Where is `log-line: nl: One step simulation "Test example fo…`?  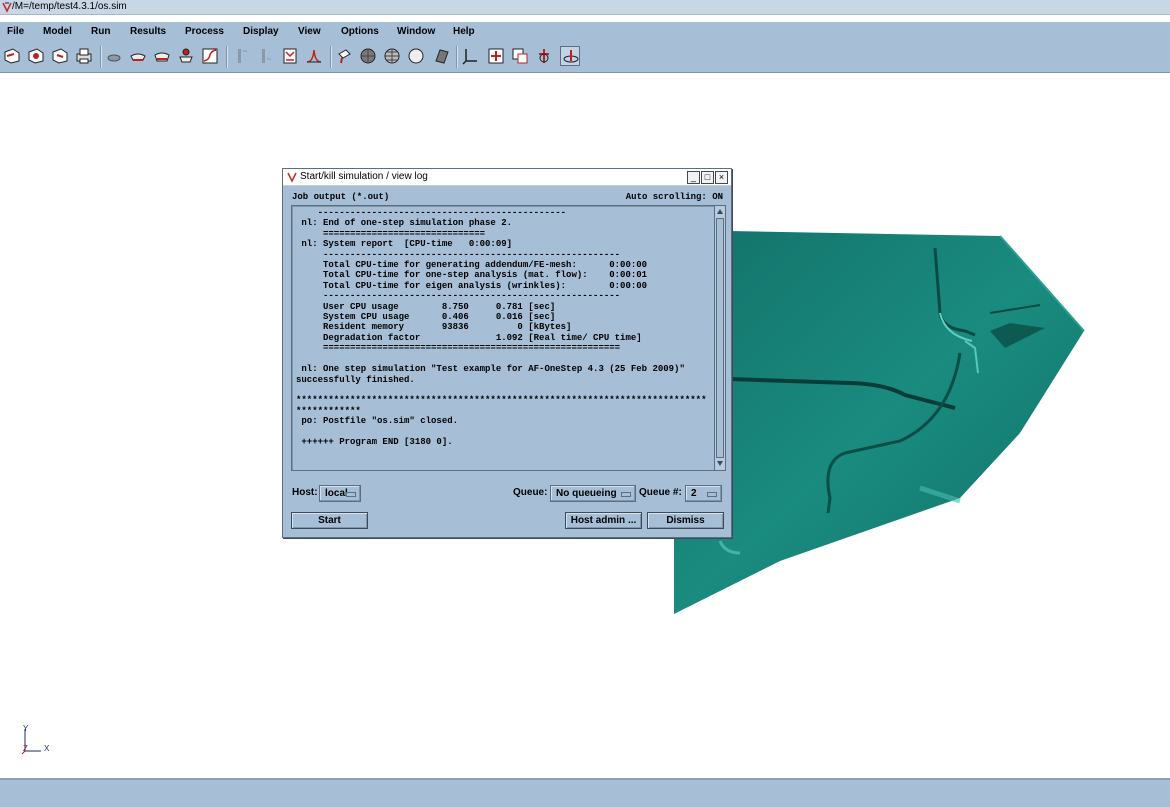
log-line: nl: One step simulation "Test example fo… is located at coordinates (490, 369).